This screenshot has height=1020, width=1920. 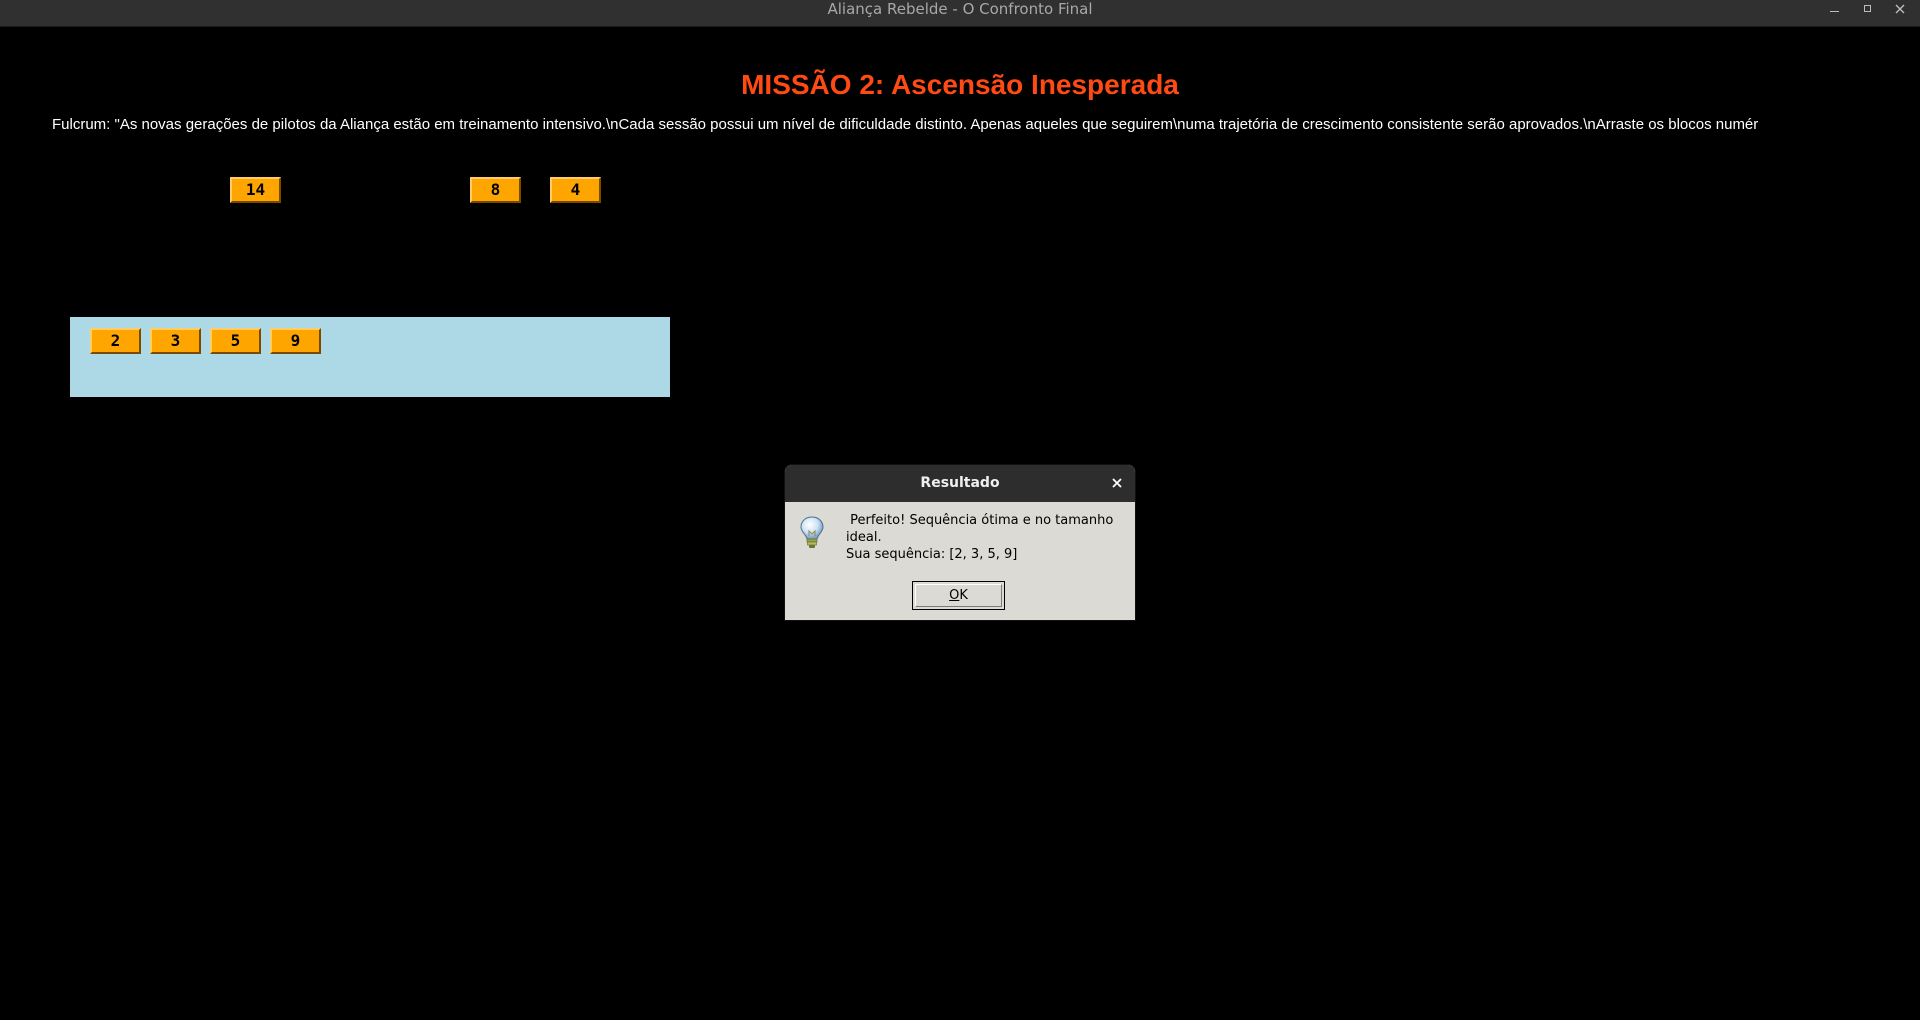 I want to click on dialog-title: Resultado, so click(x=960, y=483).